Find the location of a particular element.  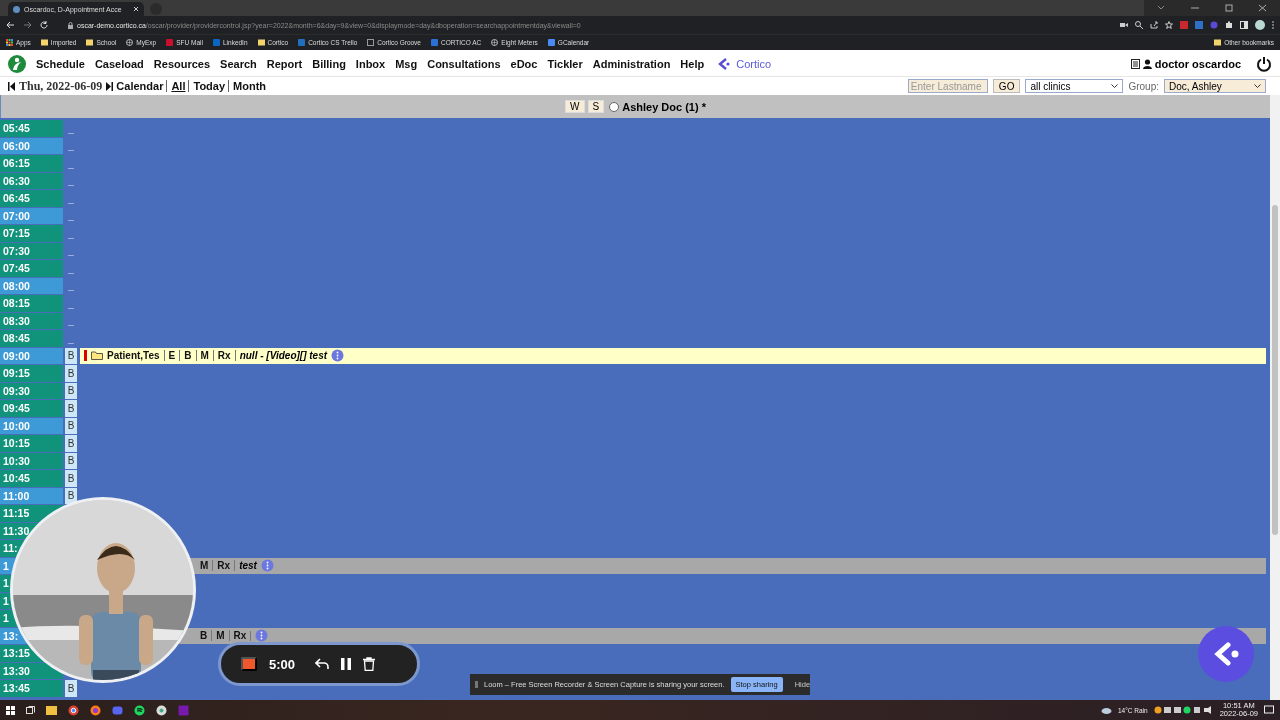

task-view-icon is located at coordinates (30, 710).